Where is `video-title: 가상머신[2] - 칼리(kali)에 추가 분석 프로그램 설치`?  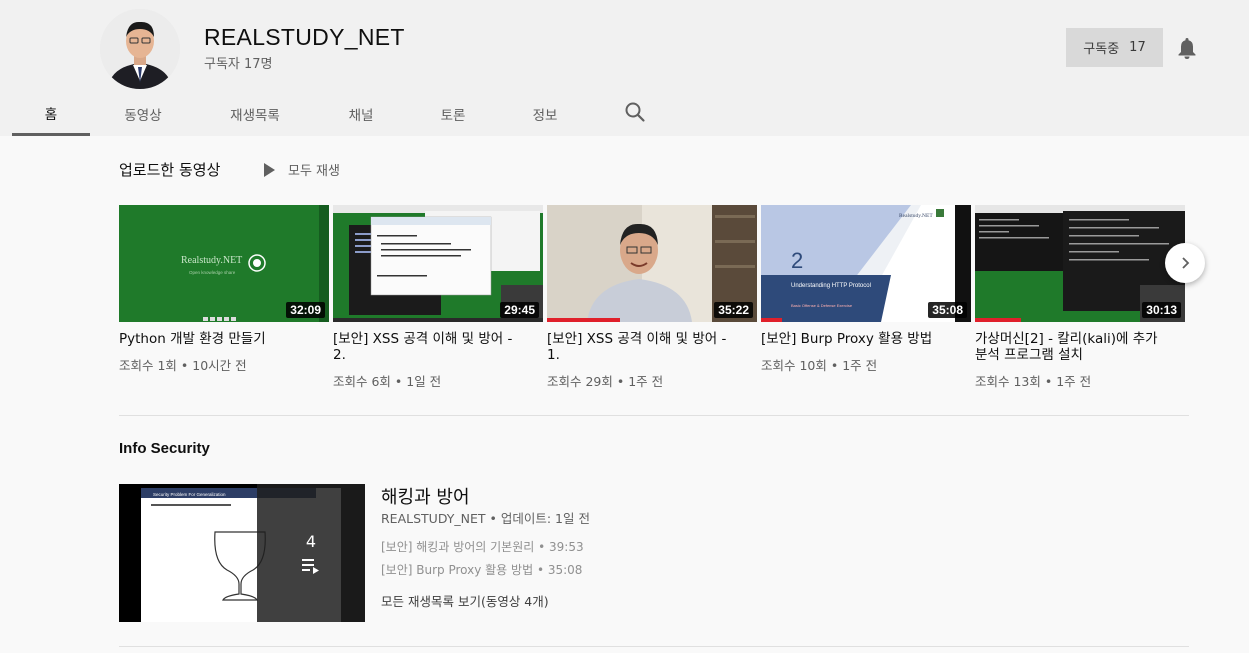
video-title: 가상머신[2] - 칼리(kali)에 추가 분석 프로그램 설치 is located at coordinates (1070, 347).